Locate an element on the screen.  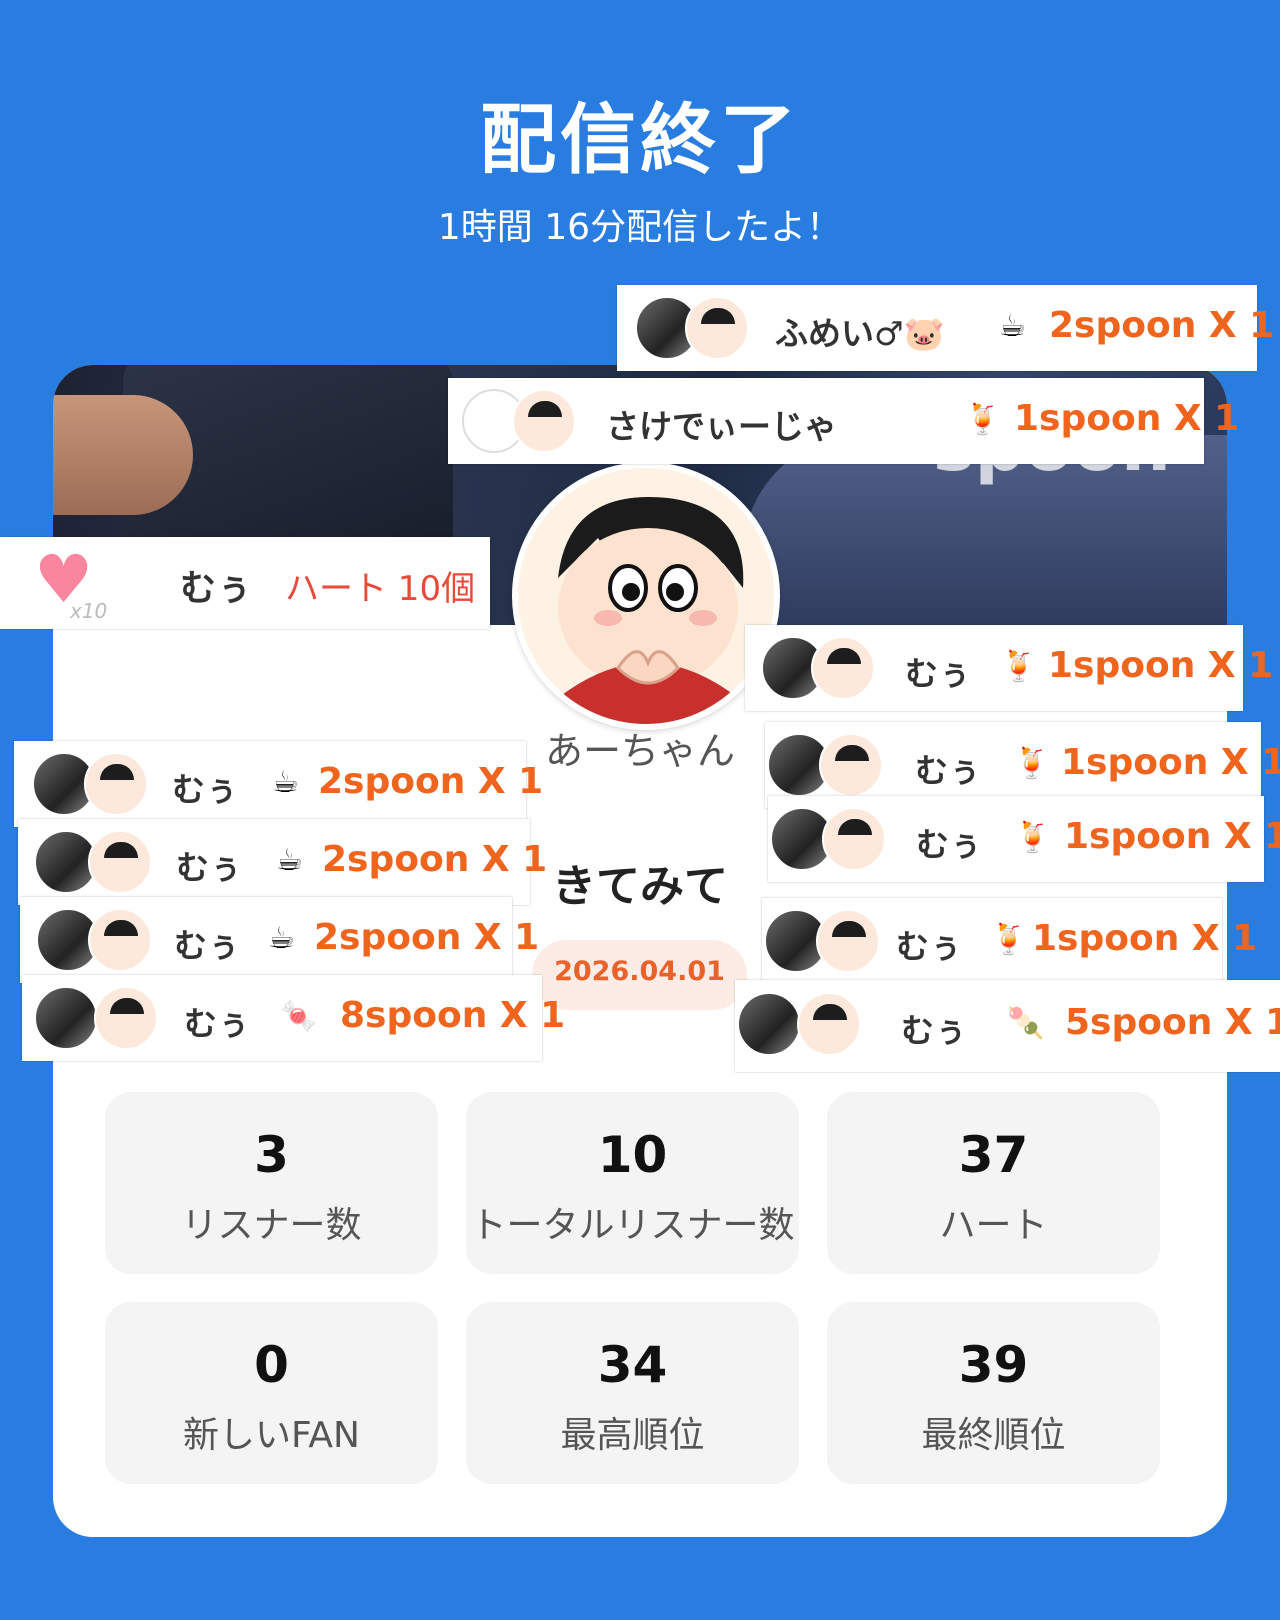
hand-shape is located at coordinates (123, 455).